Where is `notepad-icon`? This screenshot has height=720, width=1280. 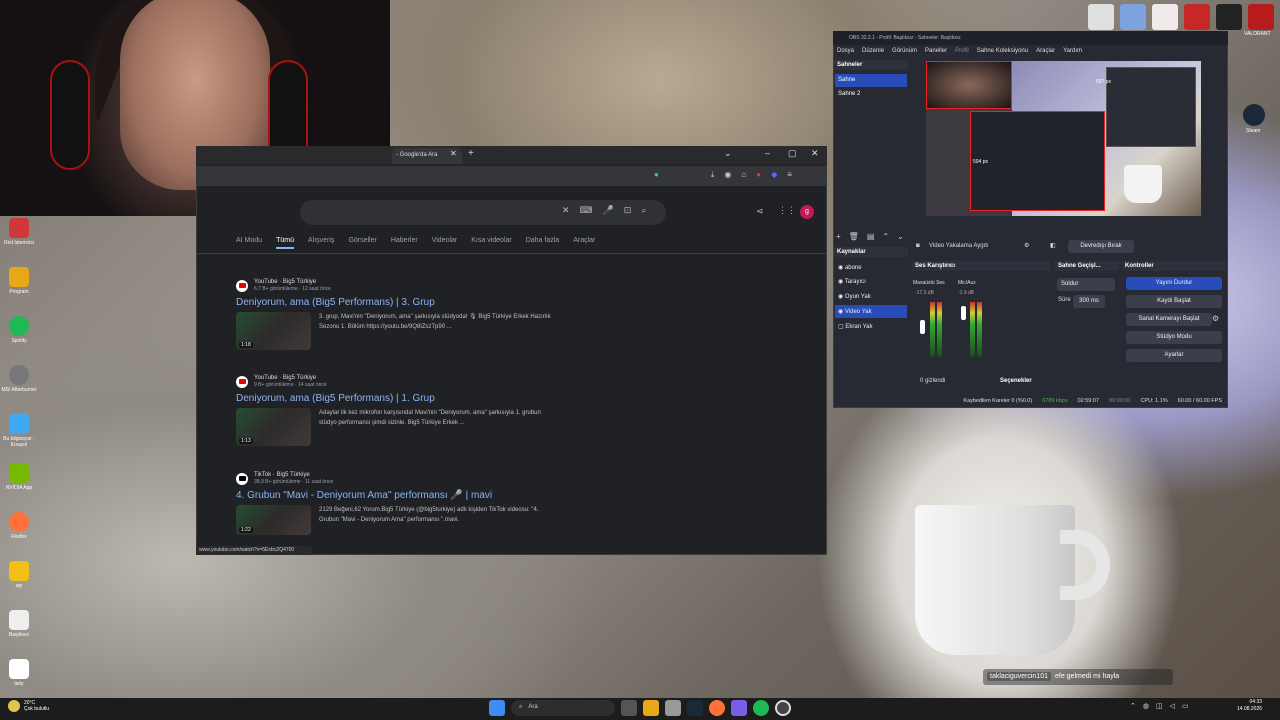
notepad-icon is located at coordinates (673, 708).